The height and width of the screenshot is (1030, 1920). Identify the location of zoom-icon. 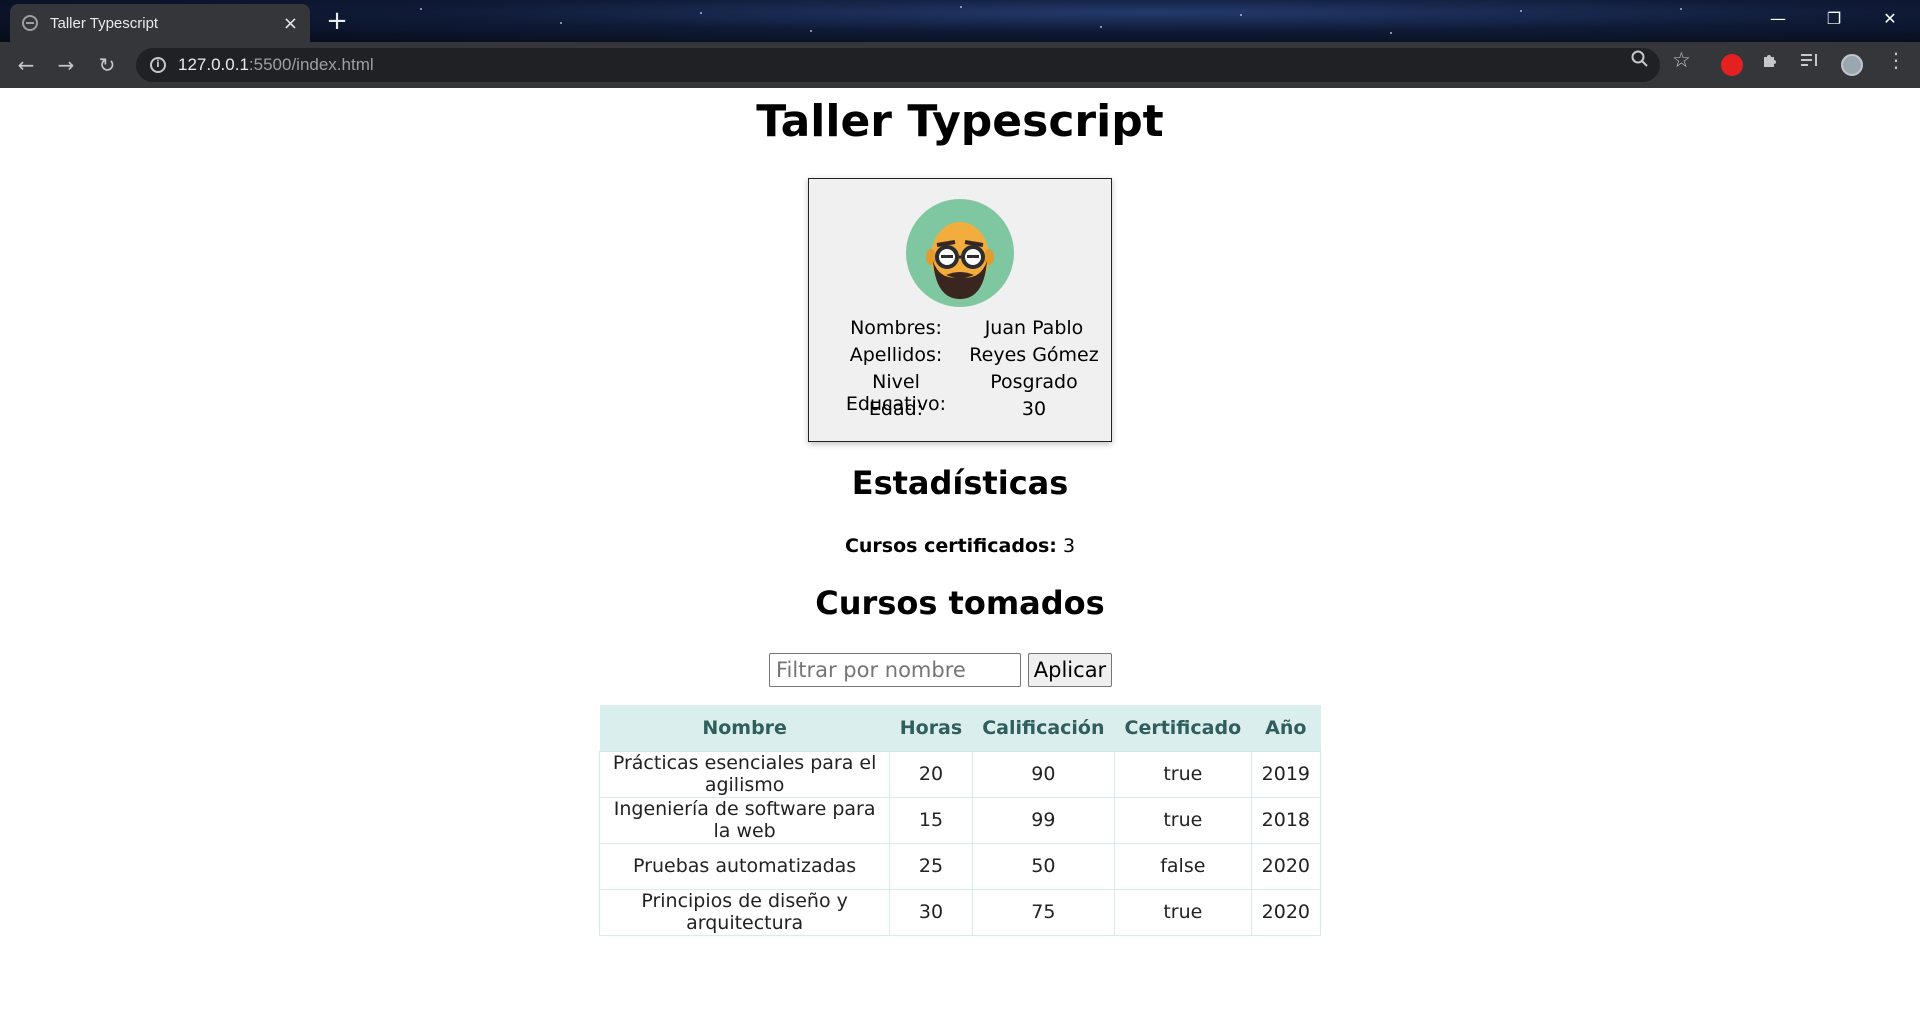
(1640, 61).